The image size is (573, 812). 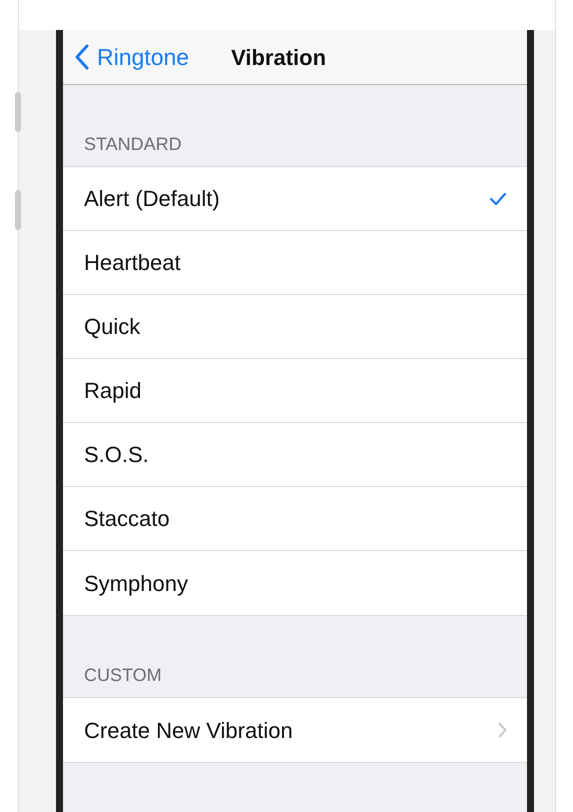 What do you see at coordinates (295, 199) in the screenshot?
I see `option-row: Alert (Default)` at bounding box center [295, 199].